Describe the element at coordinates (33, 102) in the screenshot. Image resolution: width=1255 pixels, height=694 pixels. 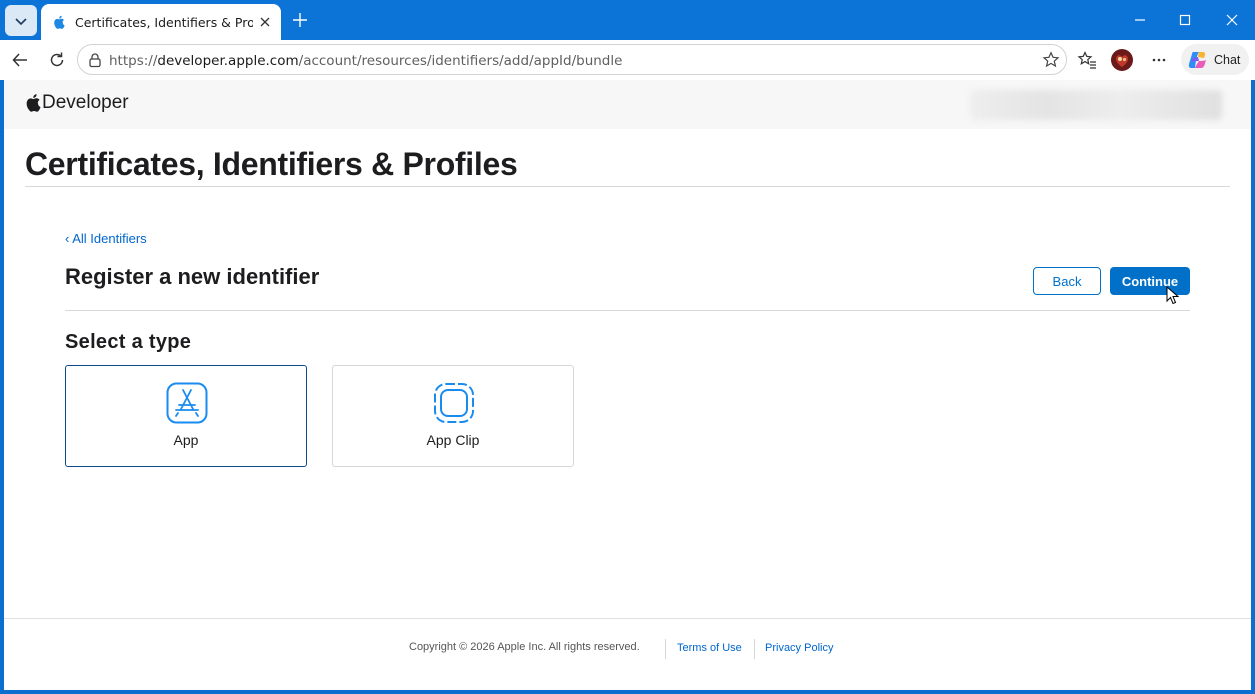
I see `apple-logo-icon` at that location.